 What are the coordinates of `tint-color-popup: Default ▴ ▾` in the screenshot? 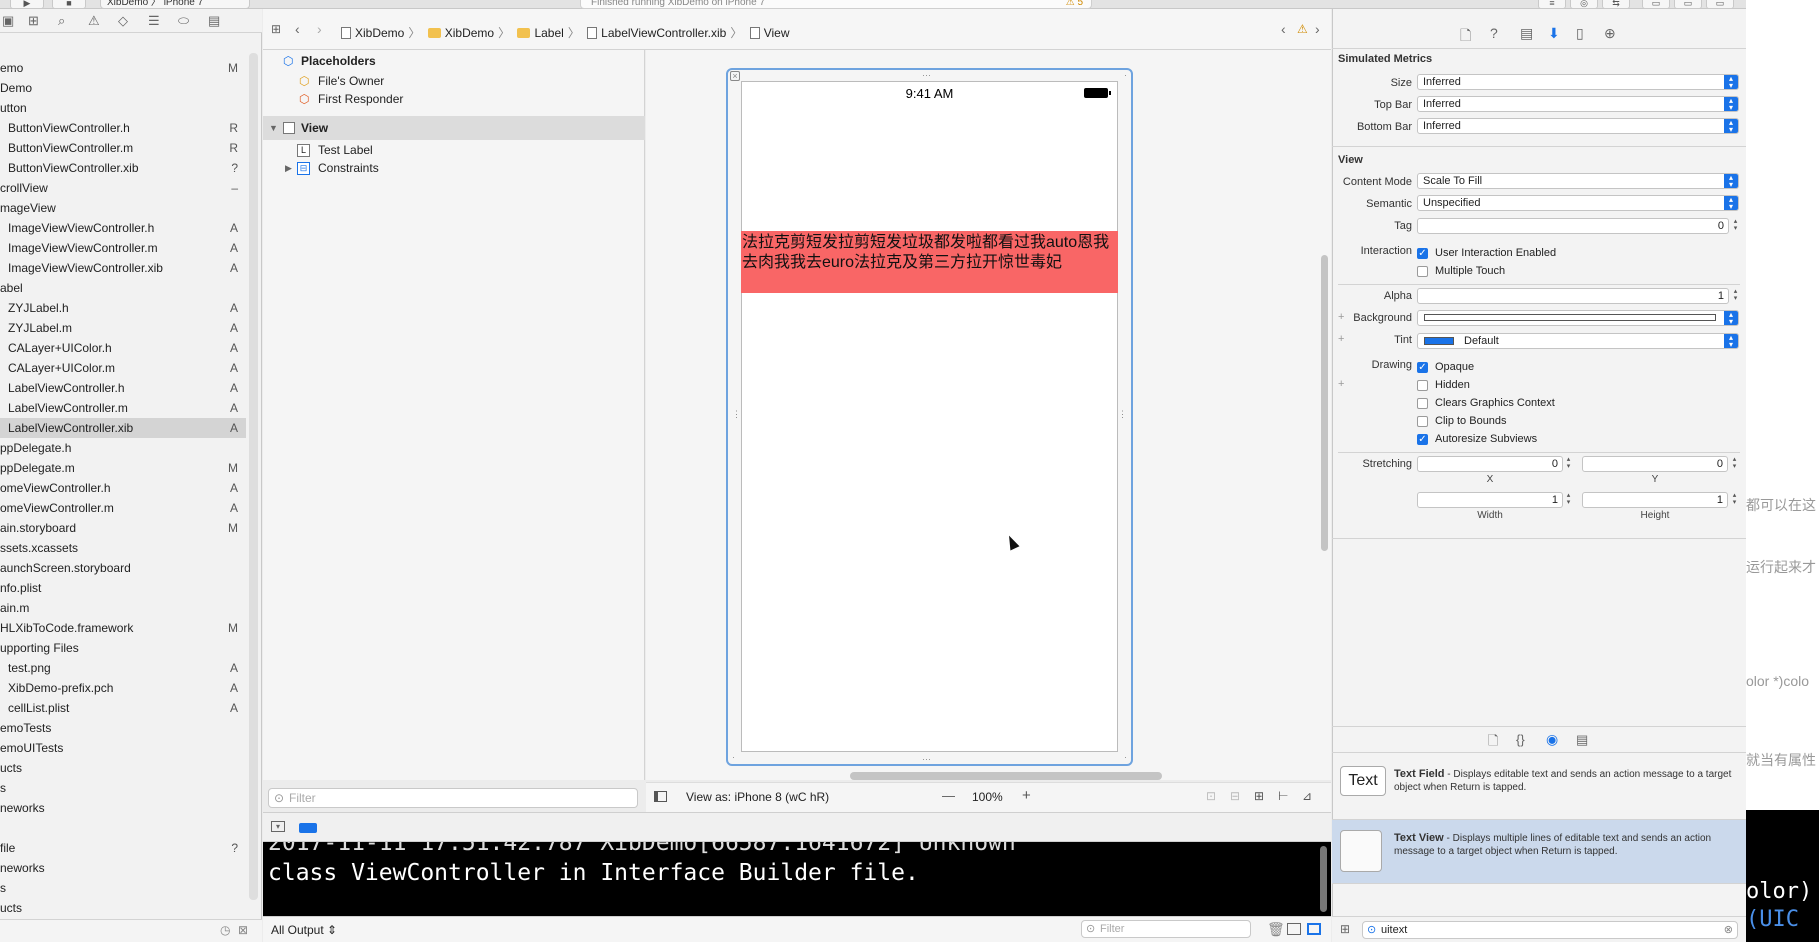 It's located at (1578, 341).